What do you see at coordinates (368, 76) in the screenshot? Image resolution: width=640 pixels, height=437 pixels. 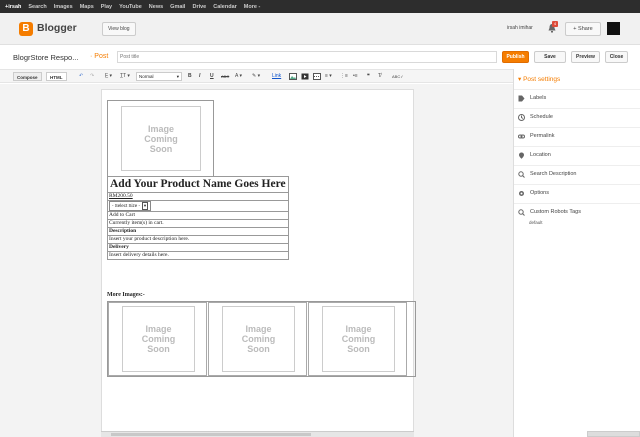 I see `quote-button: ❝` at bounding box center [368, 76].